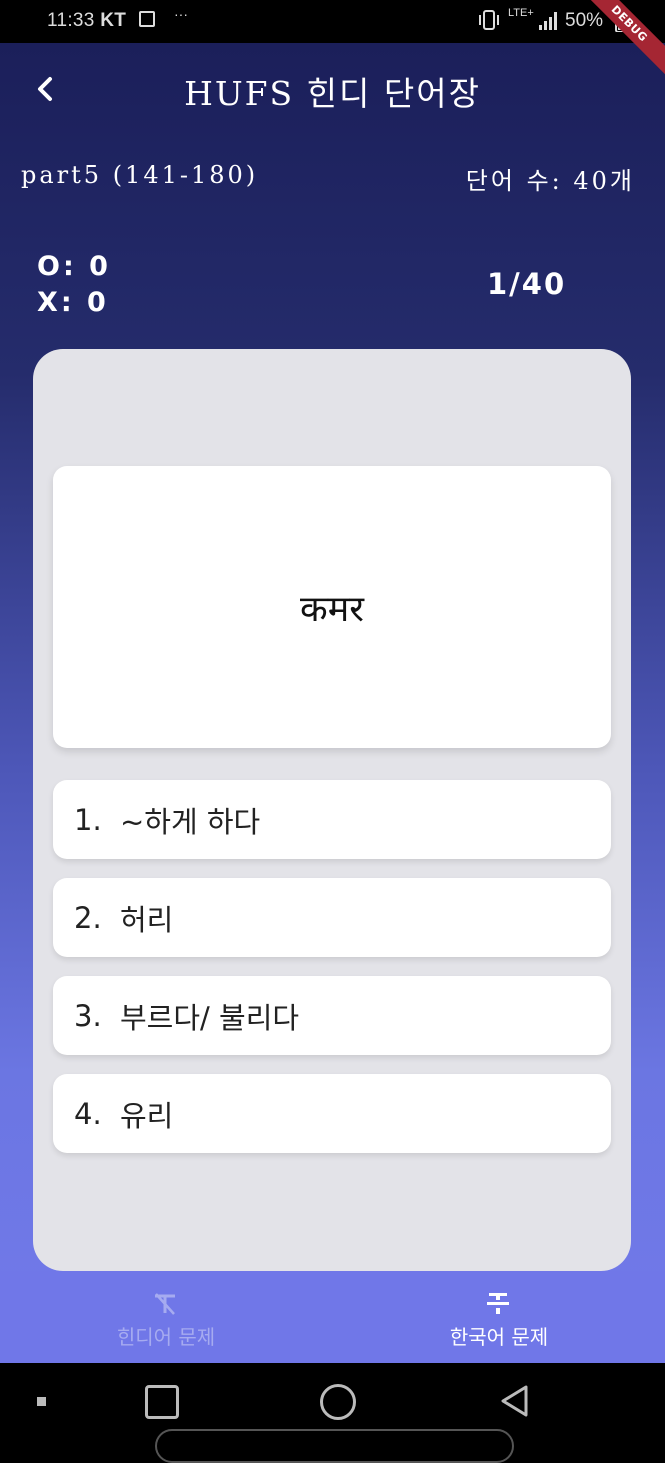 The width and height of the screenshot is (665, 1463). What do you see at coordinates (584, 20) in the screenshot?
I see `battery-level: 50%` at bounding box center [584, 20].